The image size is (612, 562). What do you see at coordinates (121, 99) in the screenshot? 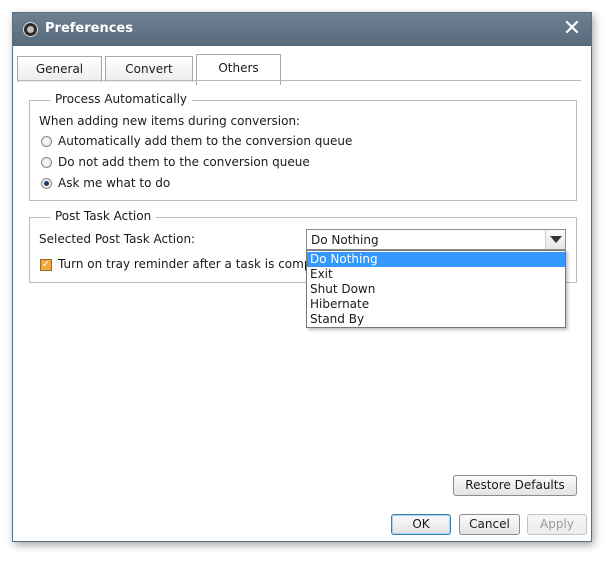
I see `process-automatically-legend: Process Automatically` at bounding box center [121, 99].